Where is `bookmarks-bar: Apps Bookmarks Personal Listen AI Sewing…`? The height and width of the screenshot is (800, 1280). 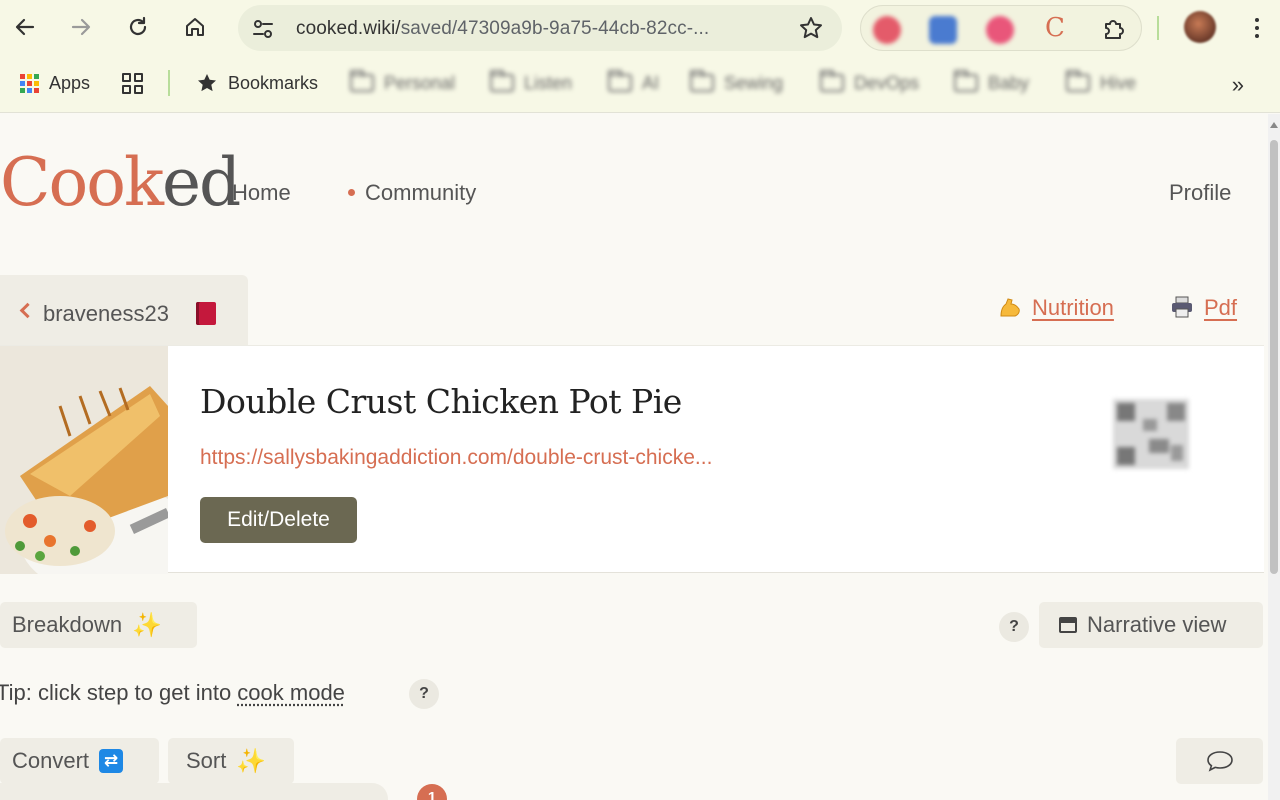 bookmarks-bar: Apps Bookmarks Personal Listen AI Sewing… is located at coordinates (640, 83).